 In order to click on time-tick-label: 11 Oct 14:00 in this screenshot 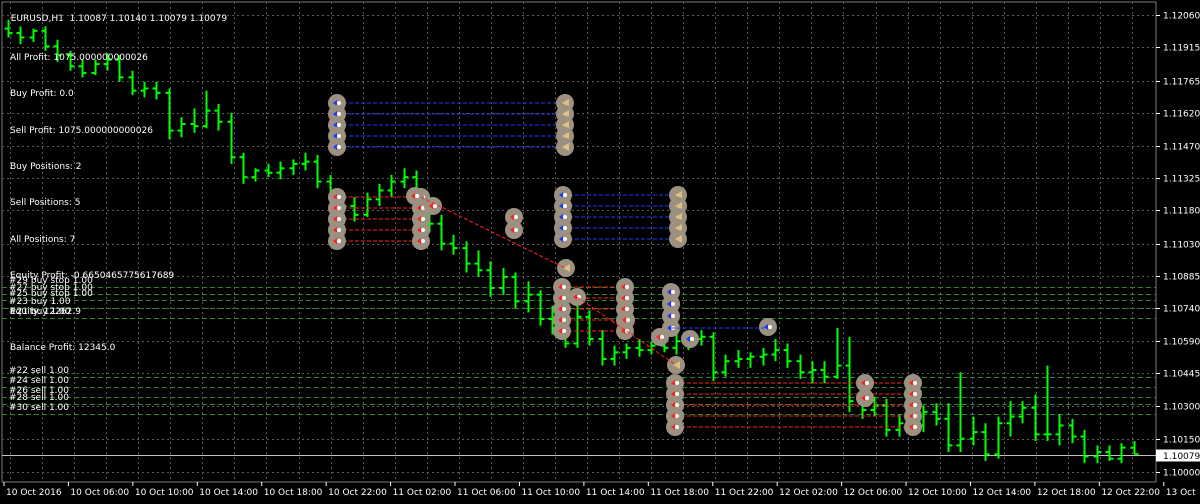, I will do `click(615, 493)`.